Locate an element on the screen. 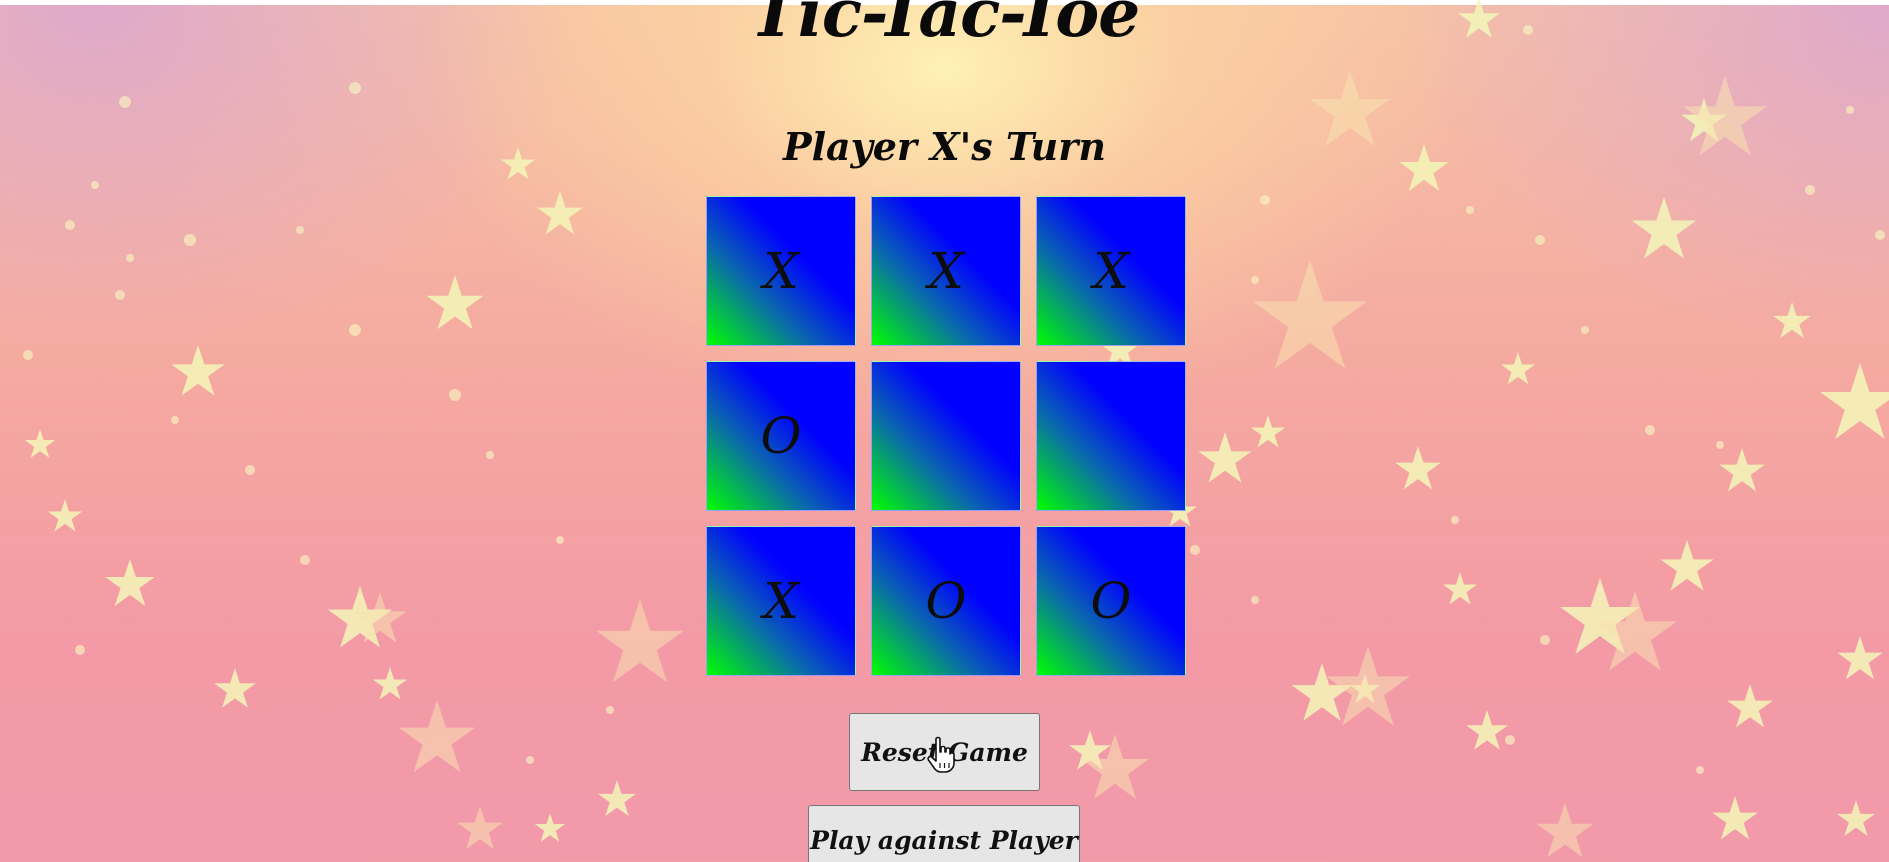  page-title: Tic-Tac-Toe is located at coordinates (945, 26).